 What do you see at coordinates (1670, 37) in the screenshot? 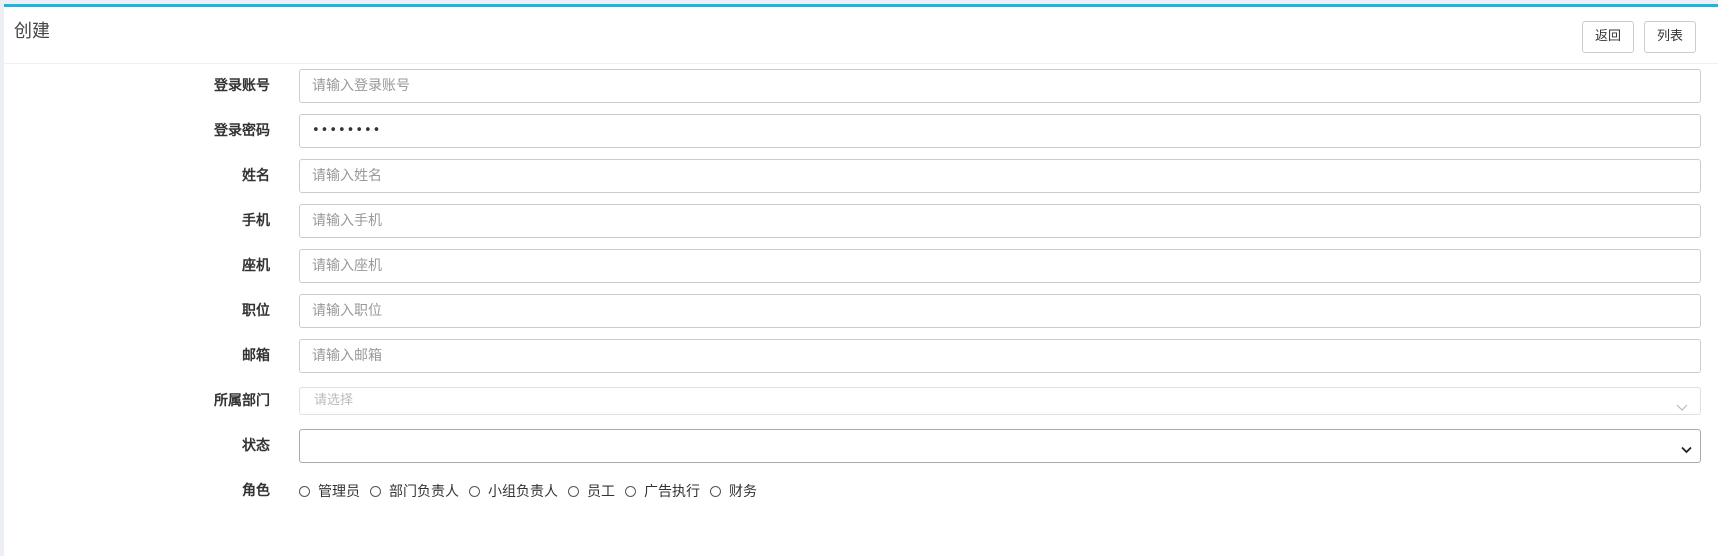
I see `list-button: 列表` at bounding box center [1670, 37].